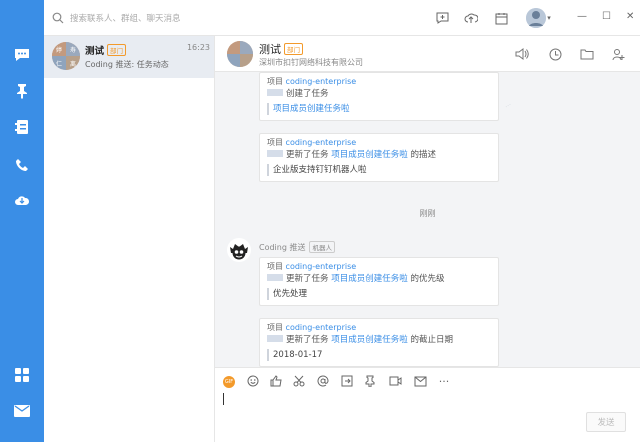  I want to click on members-icon, so click(619, 54).